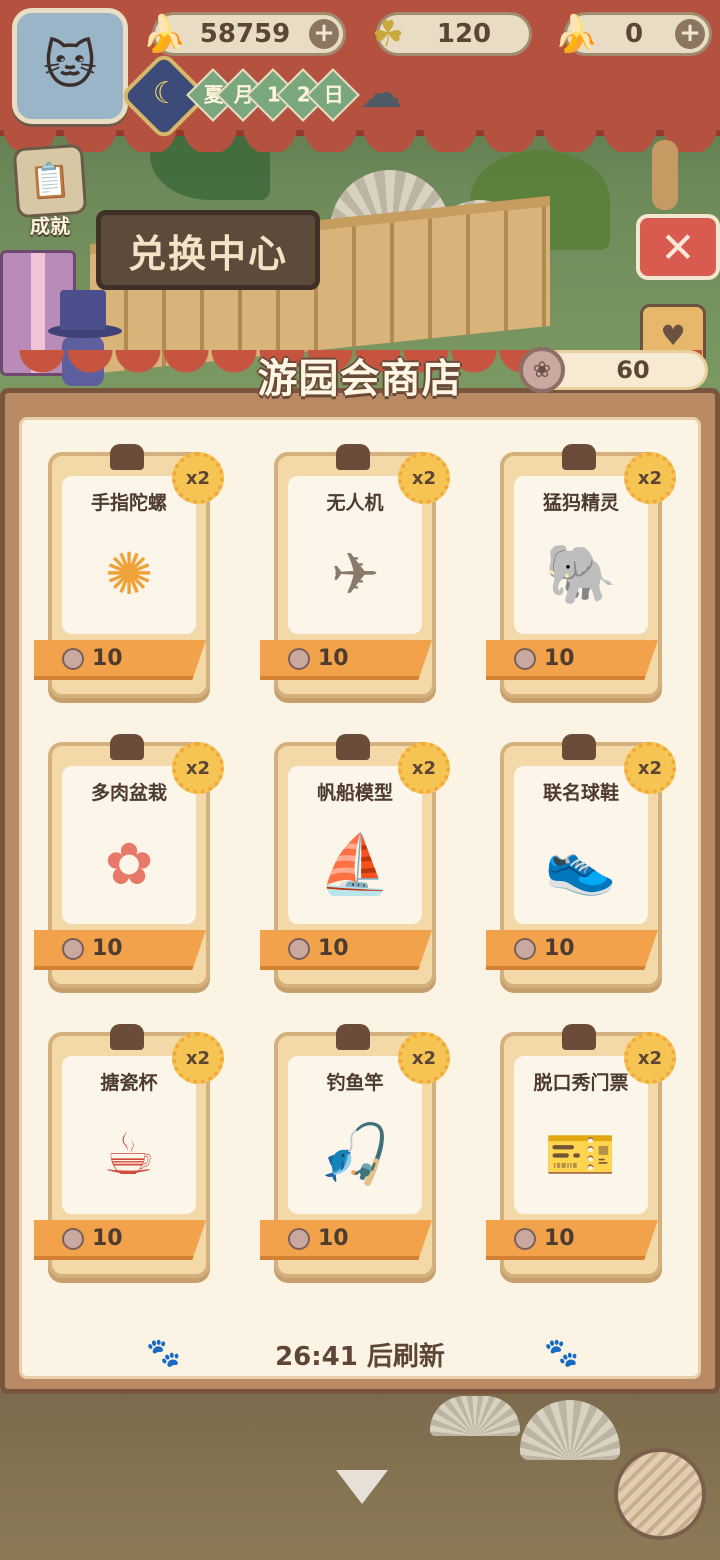  I want to click on banana-icon: 🍌, so click(164, 34).